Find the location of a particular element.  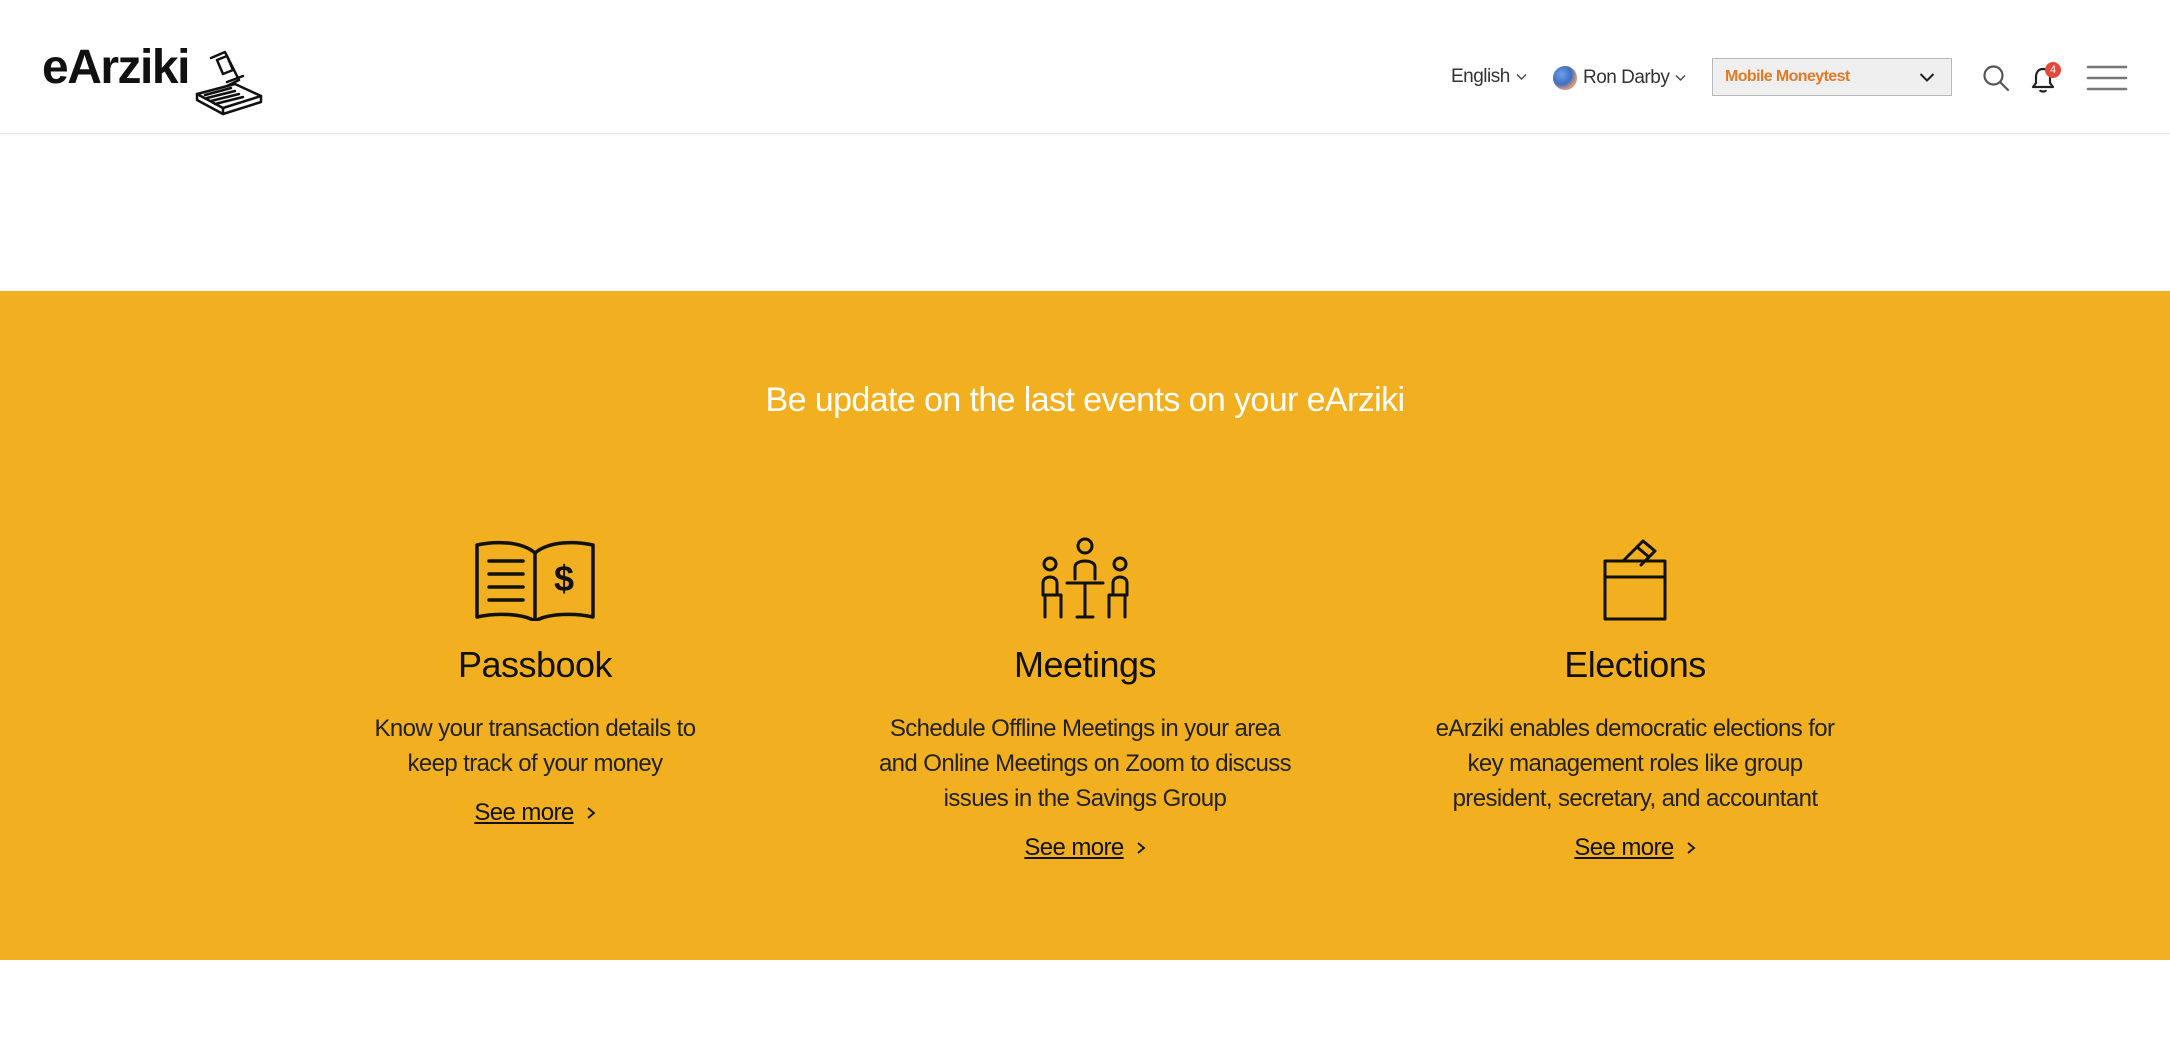

user-menu: Ron Darby is located at coordinates (1619, 78).